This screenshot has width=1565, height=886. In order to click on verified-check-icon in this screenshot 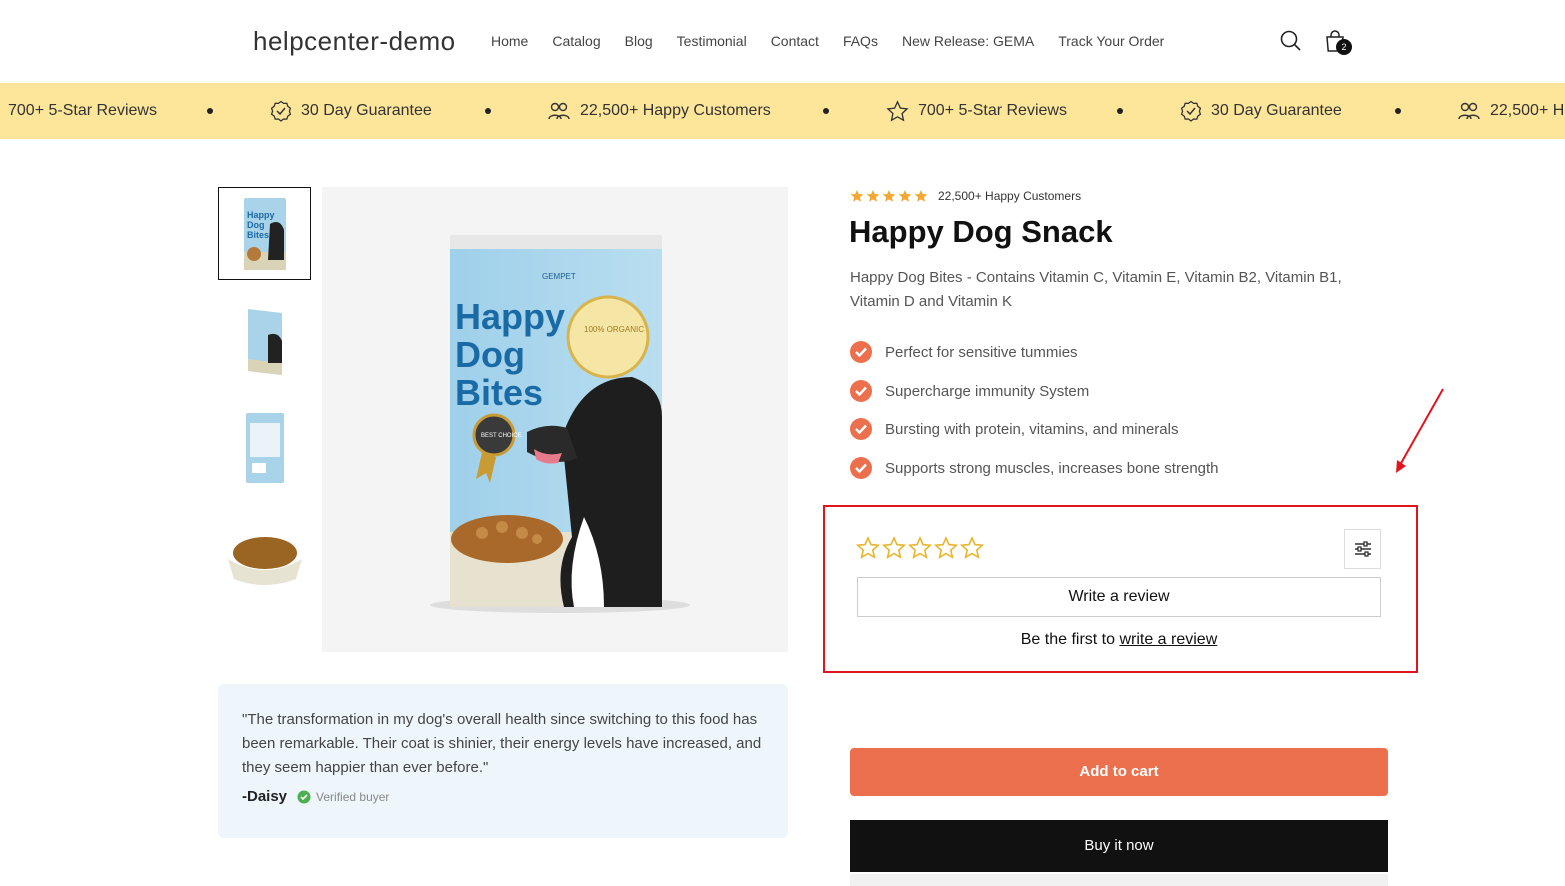, I will do `click(304, 796)`.